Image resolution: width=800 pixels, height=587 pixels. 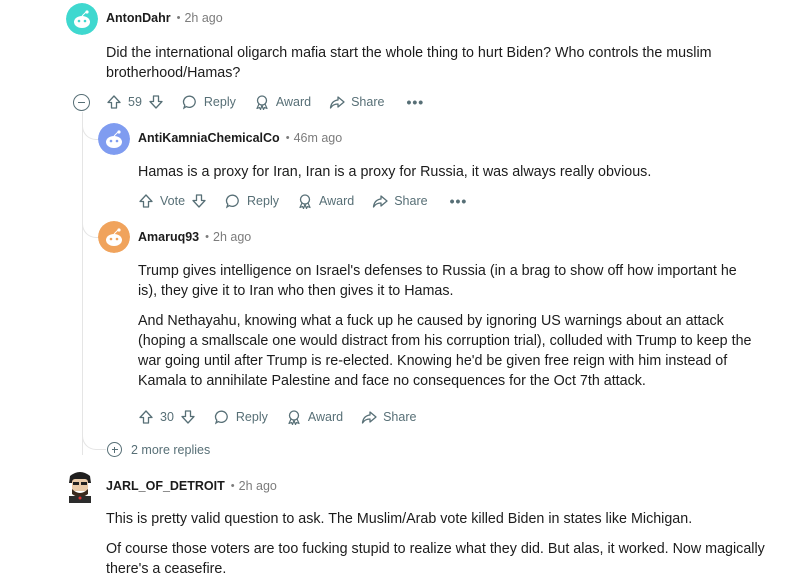 I want to click on expand-icon, so click(x=114, y=449).